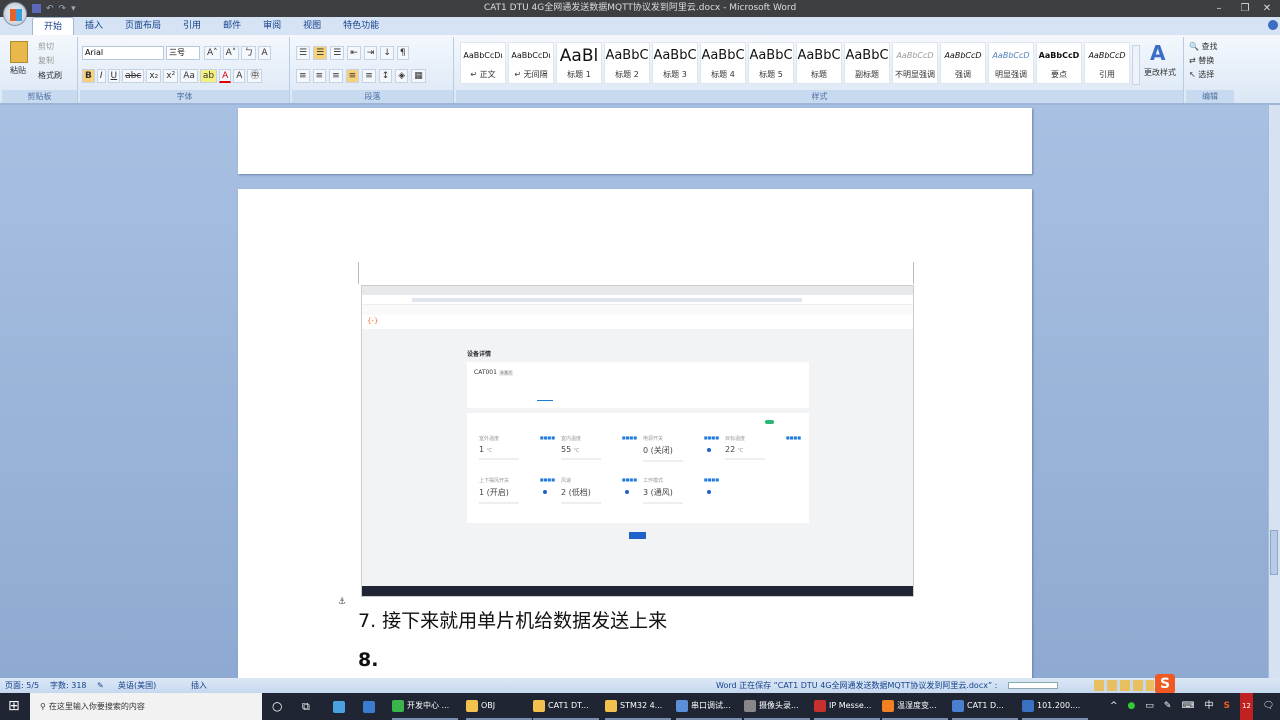 Image resolution: width=1280 pixels, height=720 pixels. Describe the element at coordinates (208, 76) in the screenshot. I see `highlight-icon: ab` at that location.